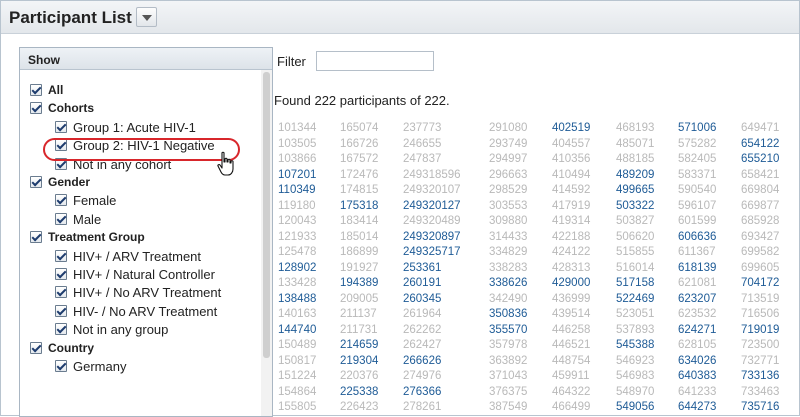 Image resolution: width=800 pixels, height=417 pixels. I want to click on participant-id-link: 618139, so click(697, 268).